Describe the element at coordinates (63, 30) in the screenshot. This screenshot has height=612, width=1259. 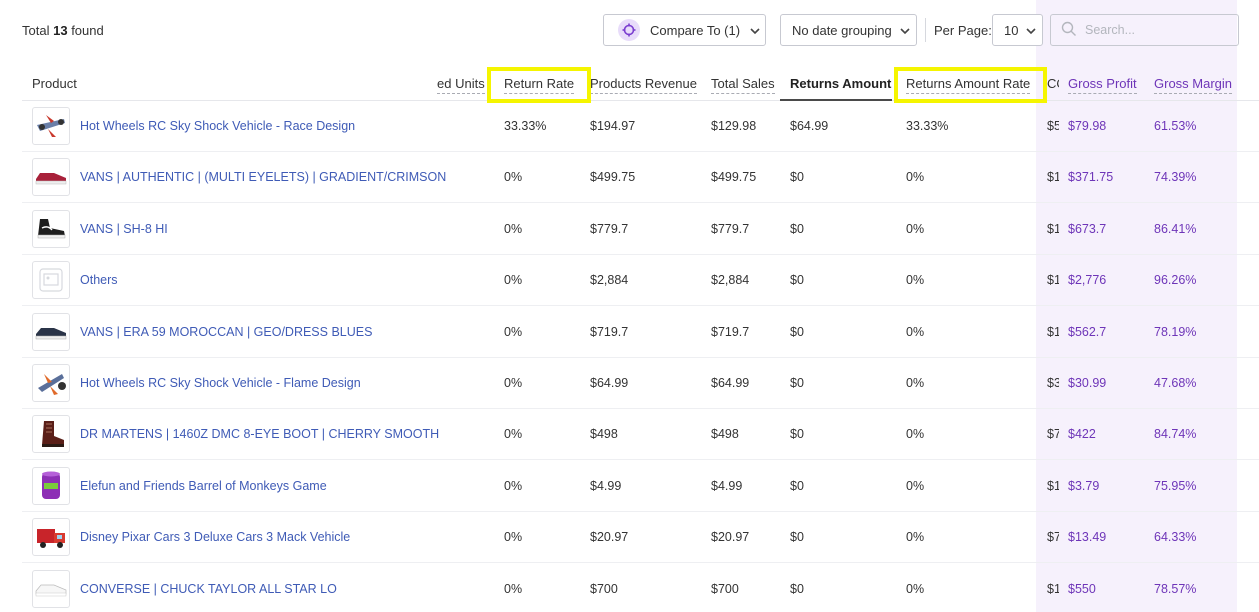
I see `results-count: Total 13 found` at that location.